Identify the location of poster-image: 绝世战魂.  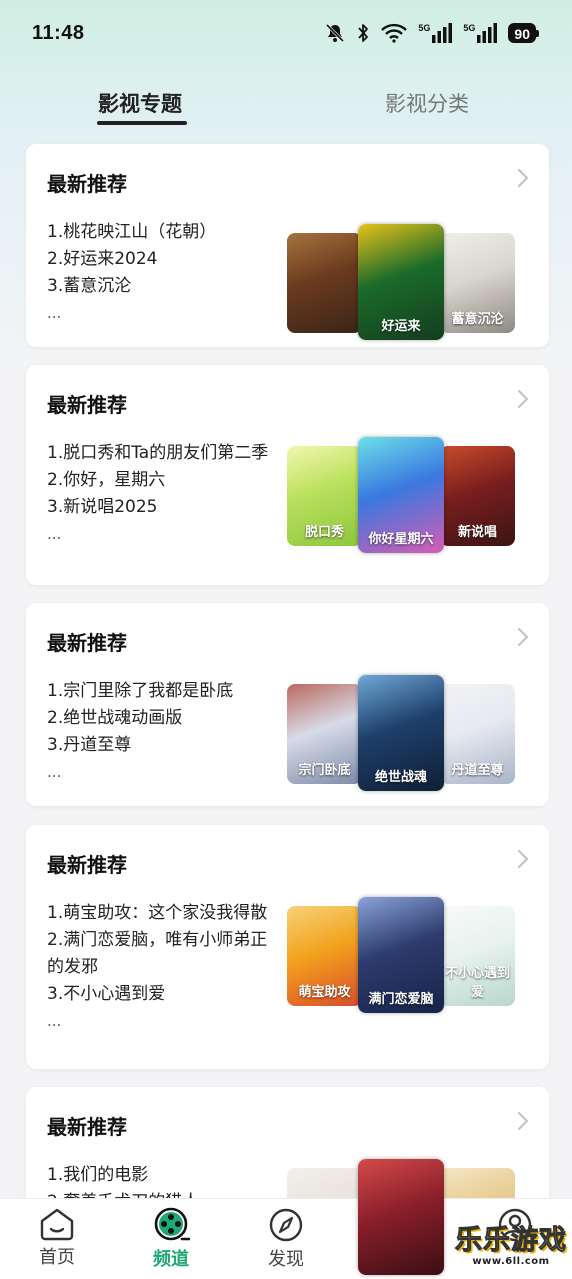
(401, 733).